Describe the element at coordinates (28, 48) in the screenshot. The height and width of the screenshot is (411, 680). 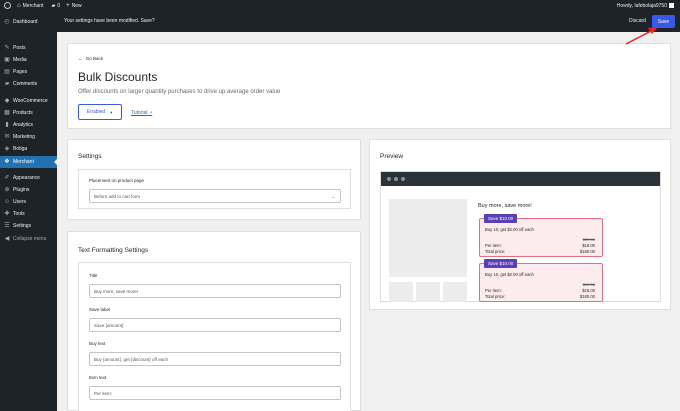
I see `sidebar-item-posts: ✎ Posts` at that location.